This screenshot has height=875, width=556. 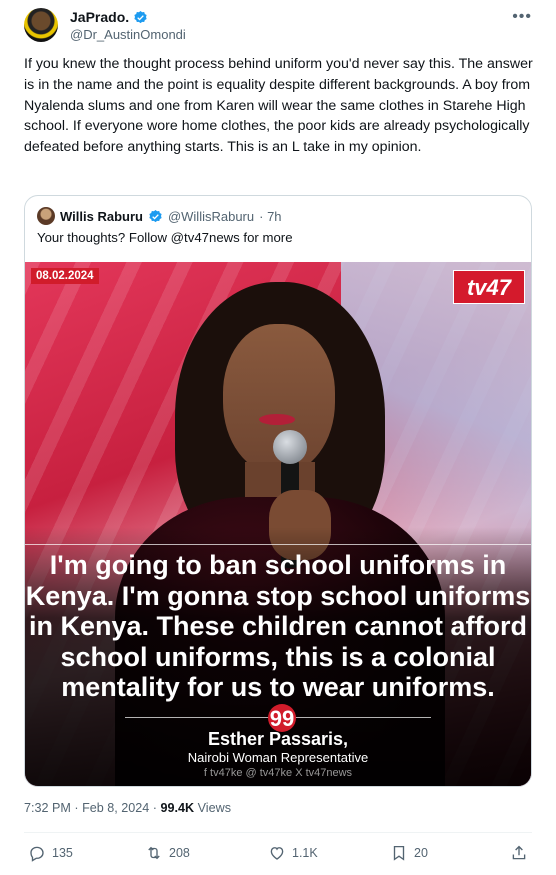 I want to click on tv47-logo: tv47, so click(x=489, y=287).